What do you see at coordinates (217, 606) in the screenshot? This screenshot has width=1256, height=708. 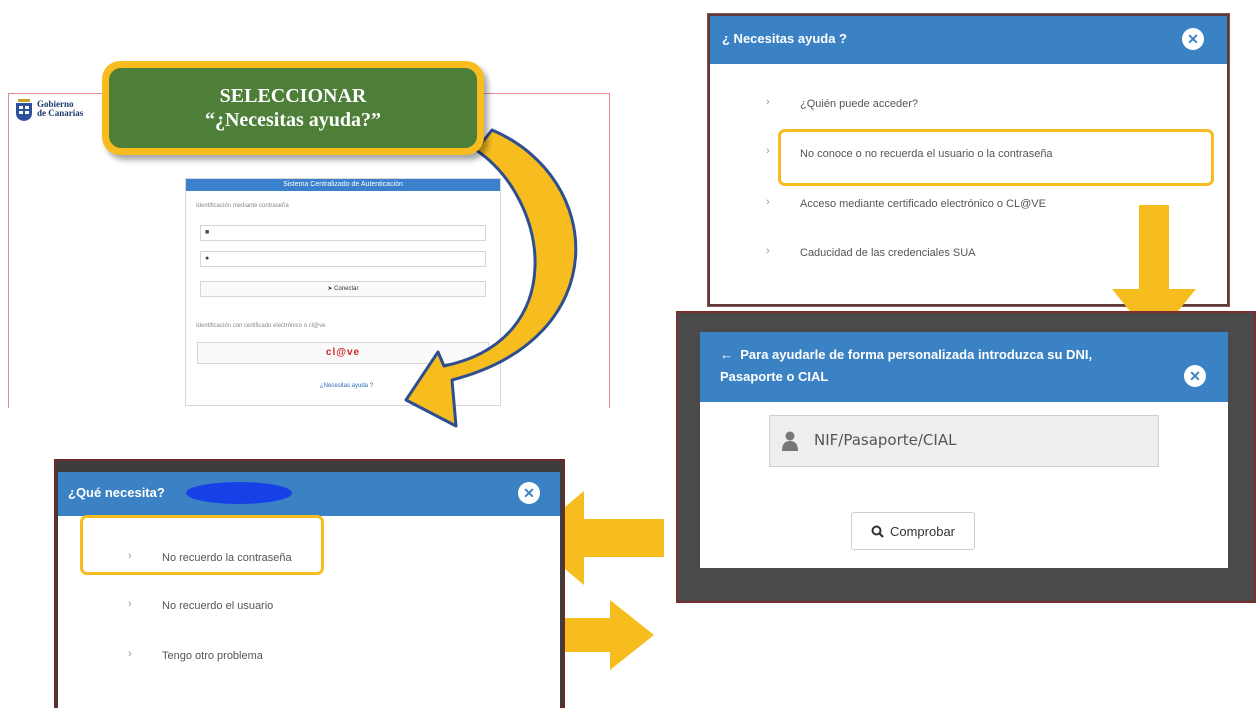 I see `need-item-username: No recuerdo el usuario` at bounding box center [217, 606].